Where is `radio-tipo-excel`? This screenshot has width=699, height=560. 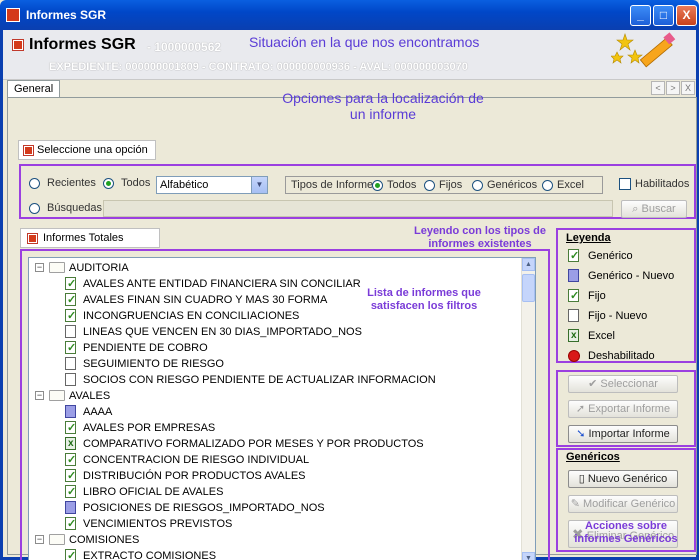 radio-tipo-excel is located at coordinates (547, 185).